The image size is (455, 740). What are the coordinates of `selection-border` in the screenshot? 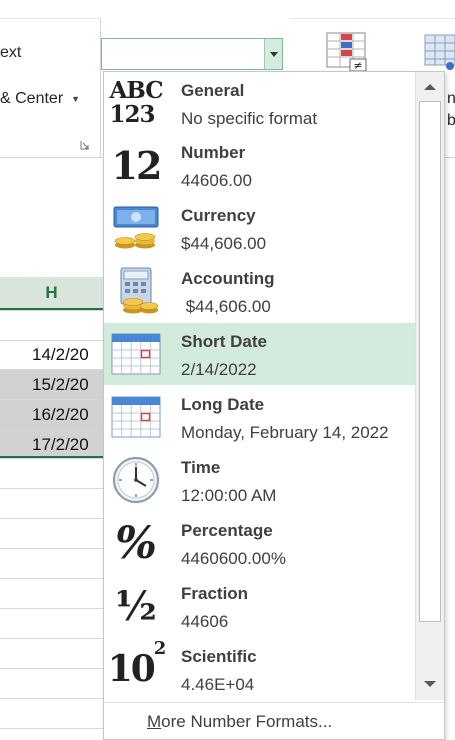 It's located at (51, 413).